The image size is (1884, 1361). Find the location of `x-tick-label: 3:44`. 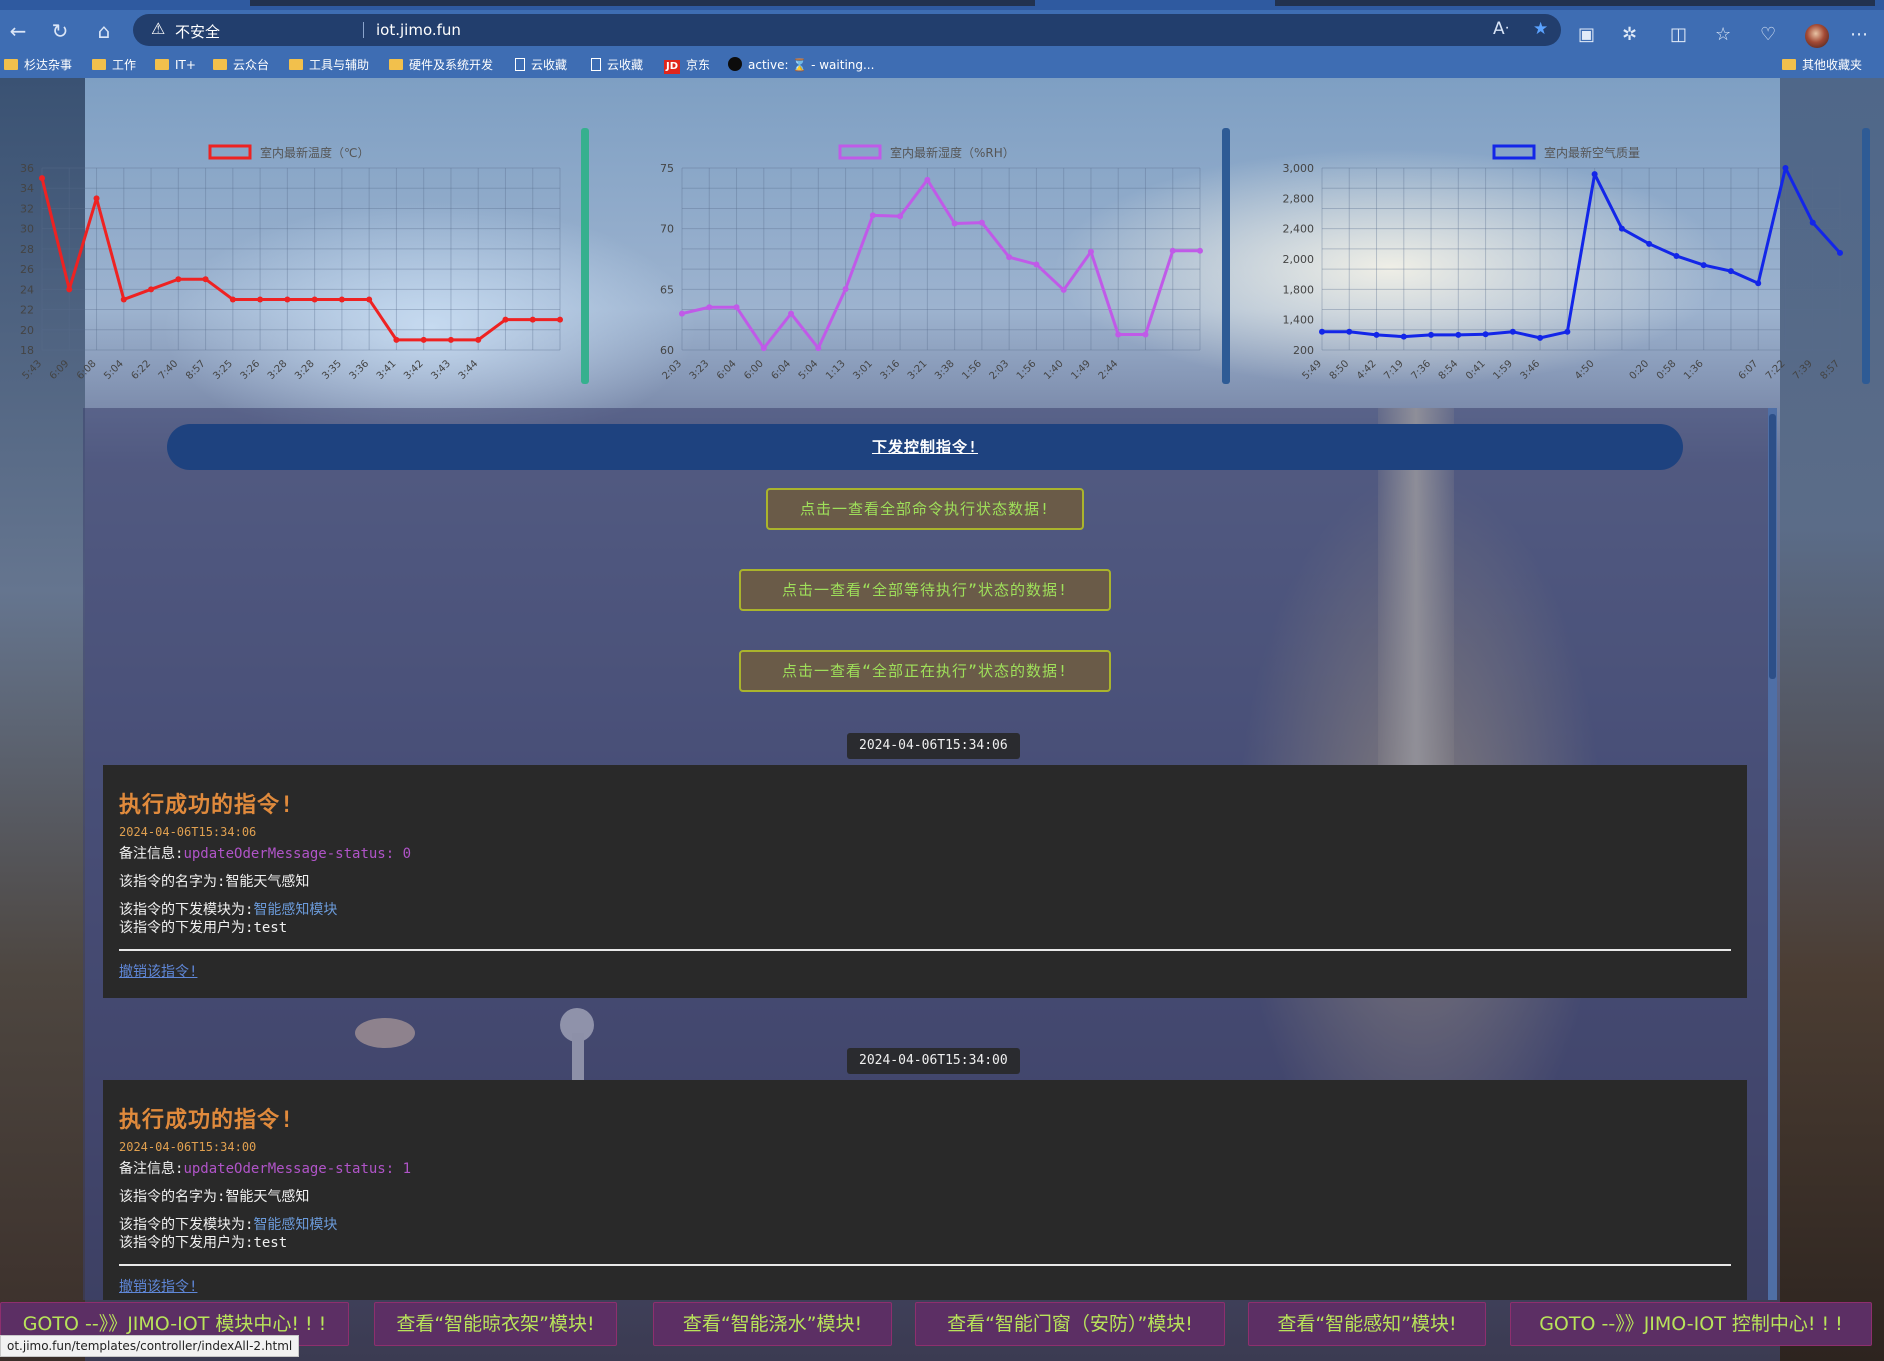

x-tick-label: 3:44 is located at coordinates (469, 370).